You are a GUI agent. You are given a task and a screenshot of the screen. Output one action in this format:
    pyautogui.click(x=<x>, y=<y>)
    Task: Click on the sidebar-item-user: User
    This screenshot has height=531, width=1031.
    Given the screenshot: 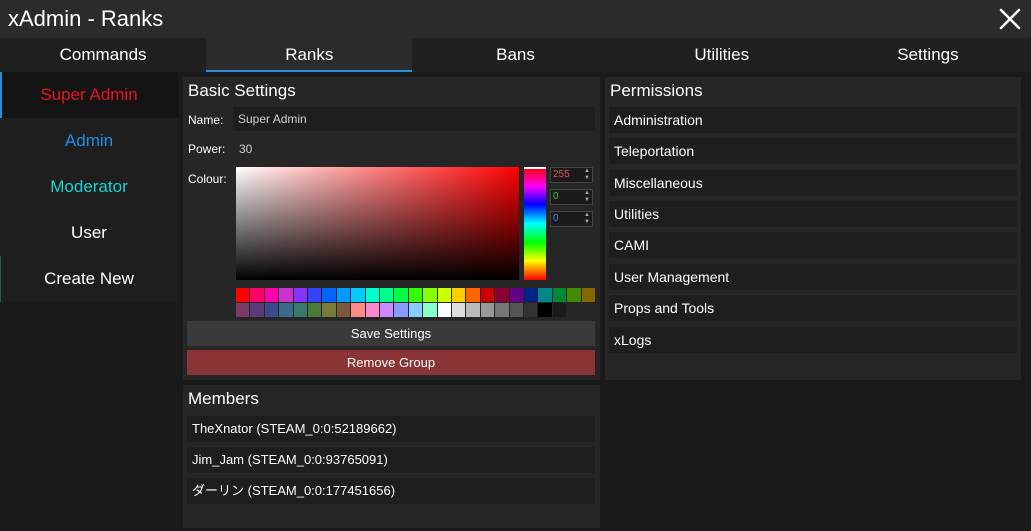 What is the action you would take?
    pyautogui.click(x=89, y=233)
    